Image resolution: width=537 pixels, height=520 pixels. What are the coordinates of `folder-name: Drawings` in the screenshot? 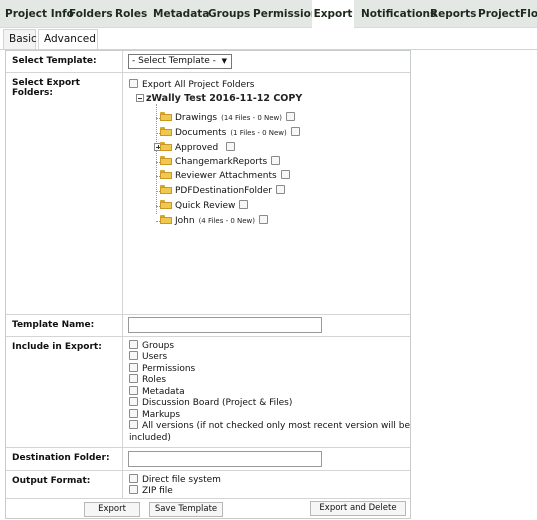 It's located at (196, 118).